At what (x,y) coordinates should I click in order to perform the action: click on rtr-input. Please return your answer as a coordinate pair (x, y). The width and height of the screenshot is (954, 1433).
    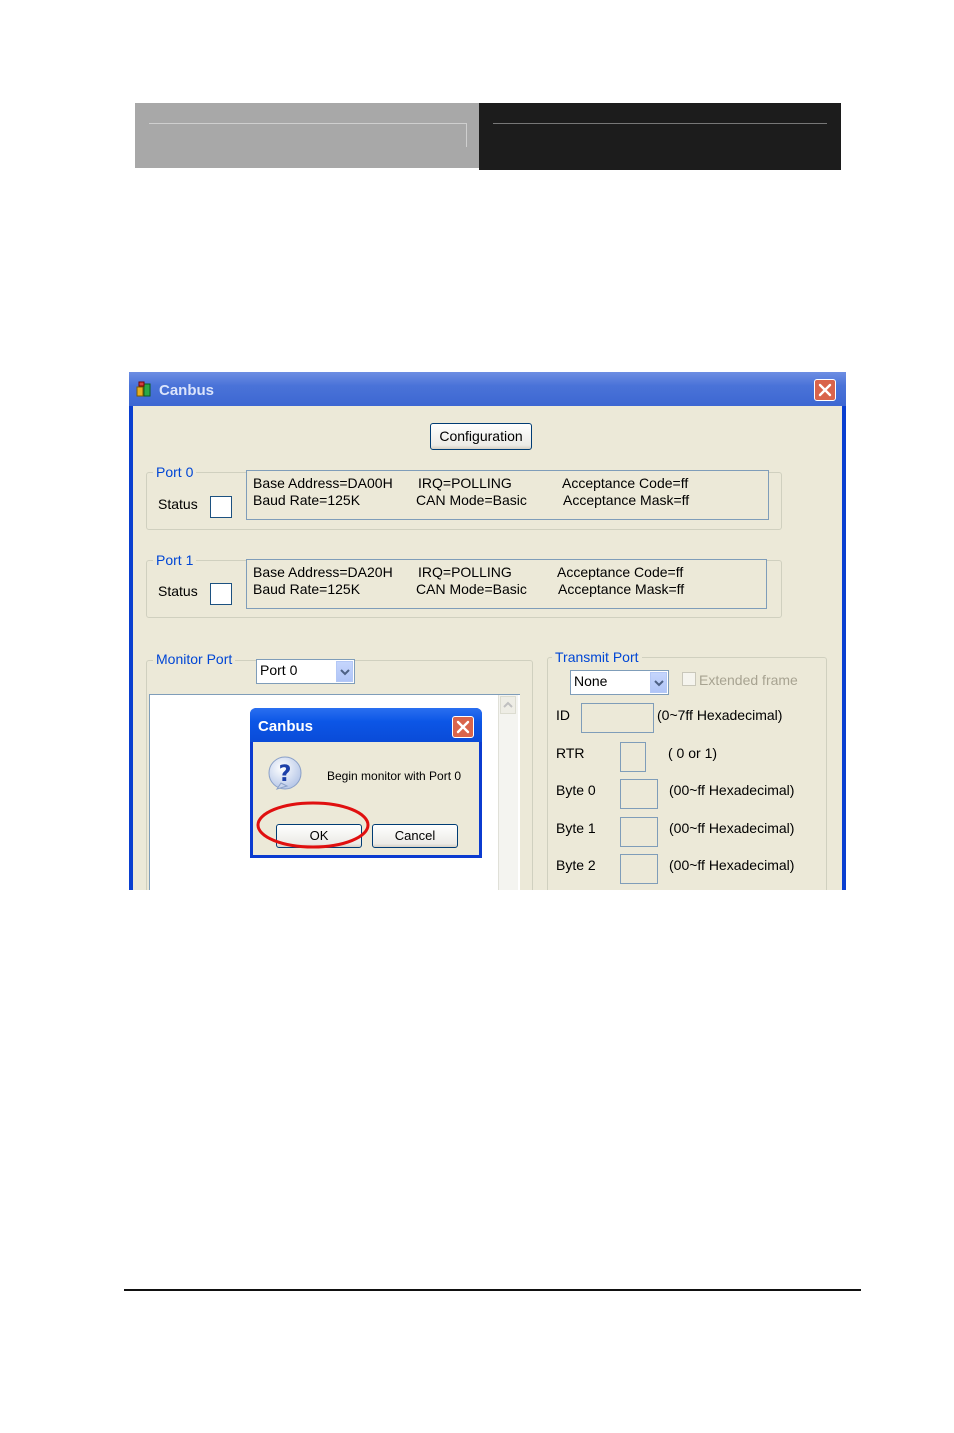
    Looking at the image, I should click on (633, 757).